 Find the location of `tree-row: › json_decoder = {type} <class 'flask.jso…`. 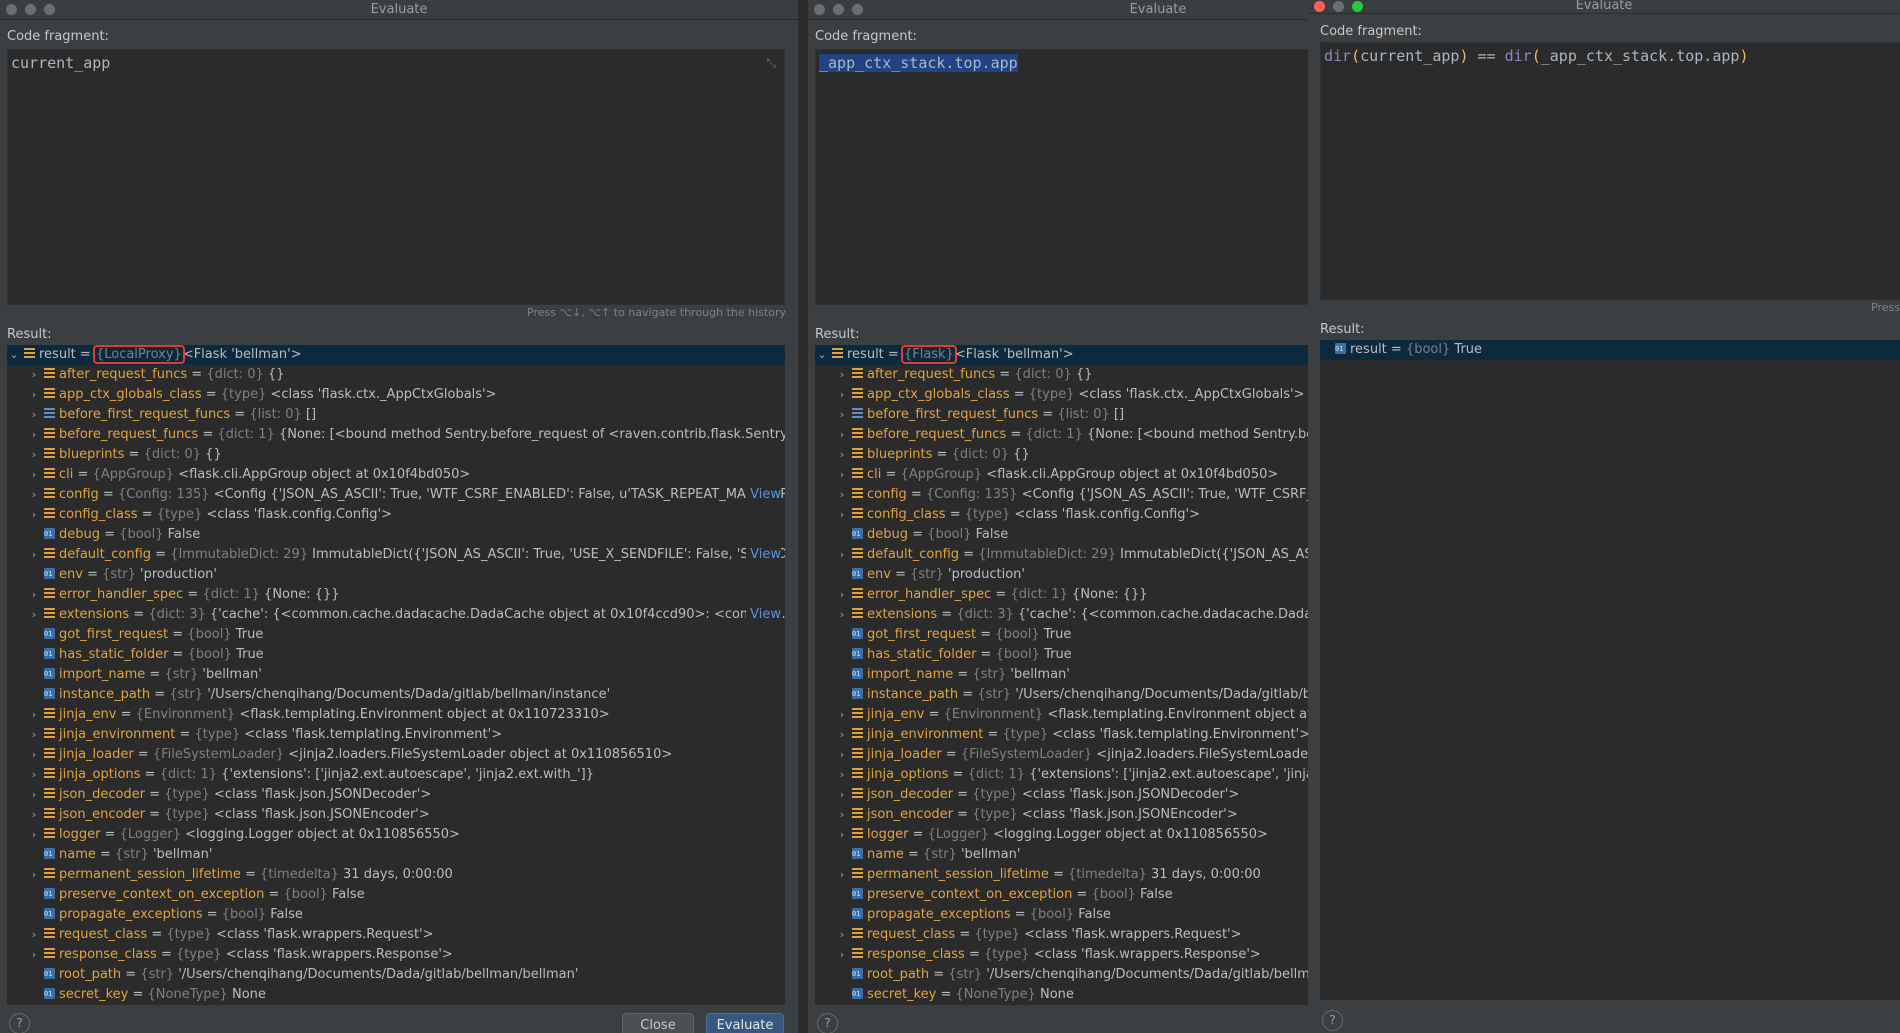

tree-row: › json_decoder = {type} <class 'flask.jso… is located at coordinates (1061, 795).